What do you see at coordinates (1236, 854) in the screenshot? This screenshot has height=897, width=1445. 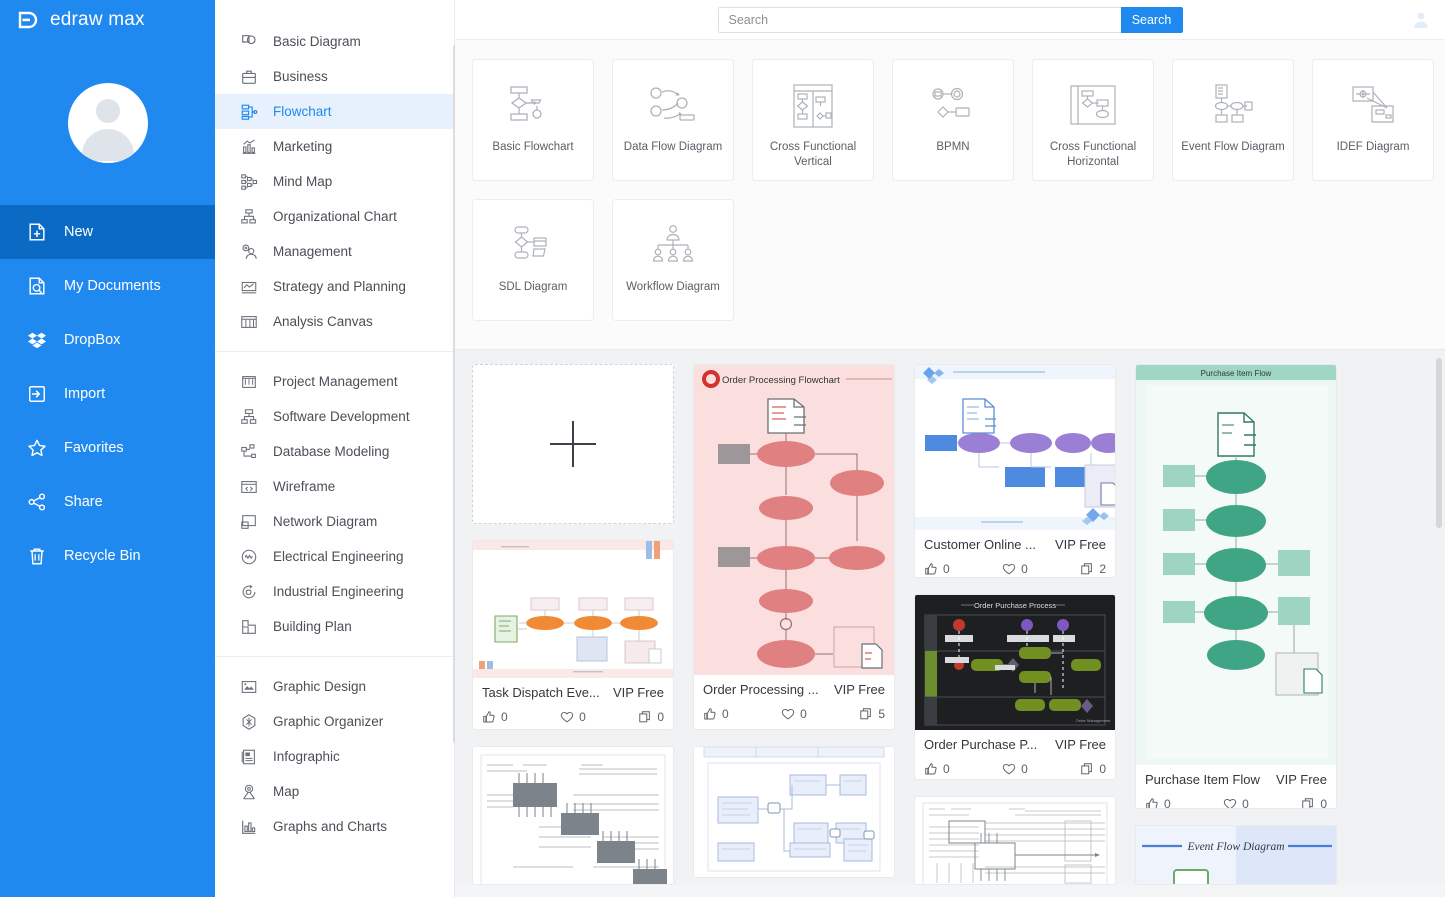 I see `gallery-card-event-flow: Event Flow Diagram` at bounding box center [1236, 854].